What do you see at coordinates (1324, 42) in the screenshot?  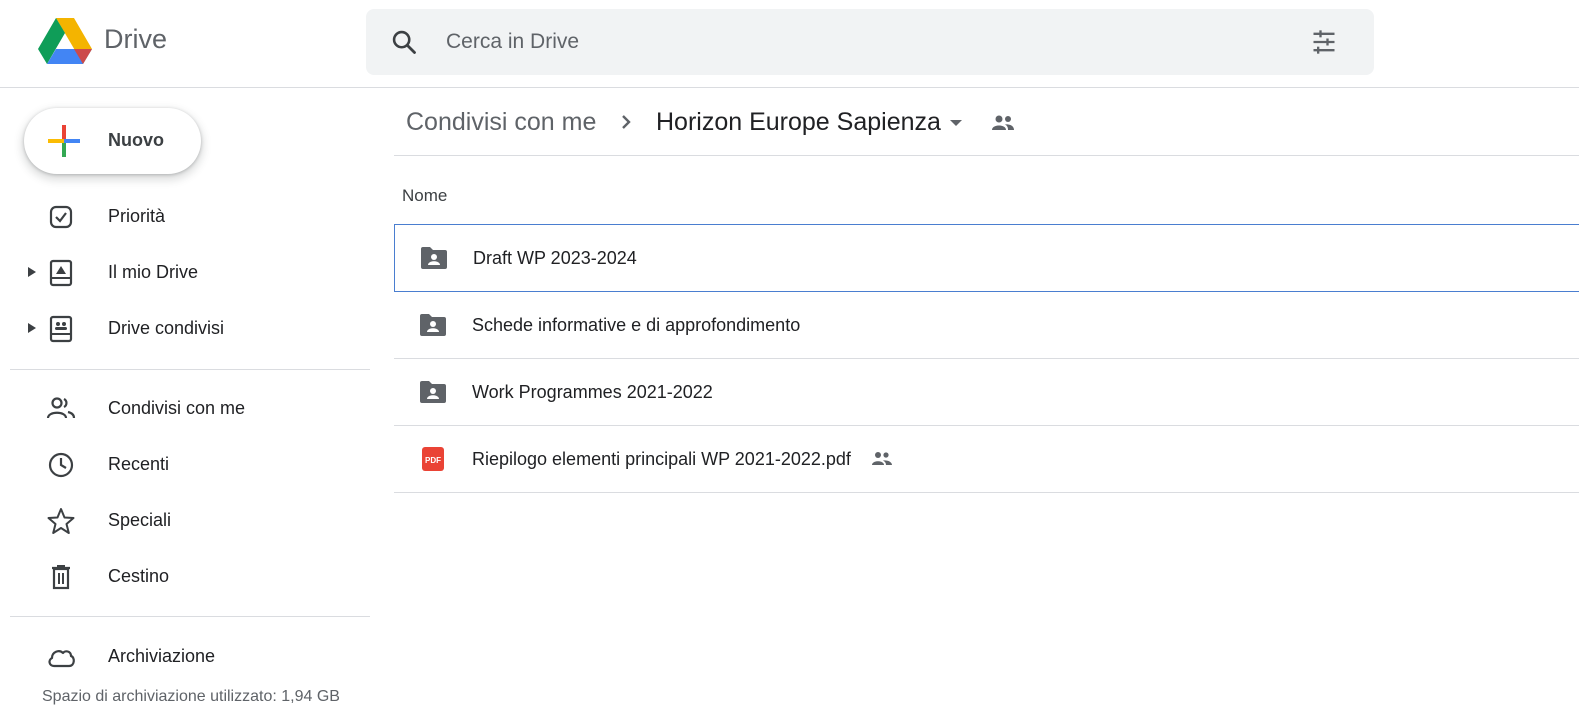 I see `search-options-icon` at bounding box center [1324, 42].